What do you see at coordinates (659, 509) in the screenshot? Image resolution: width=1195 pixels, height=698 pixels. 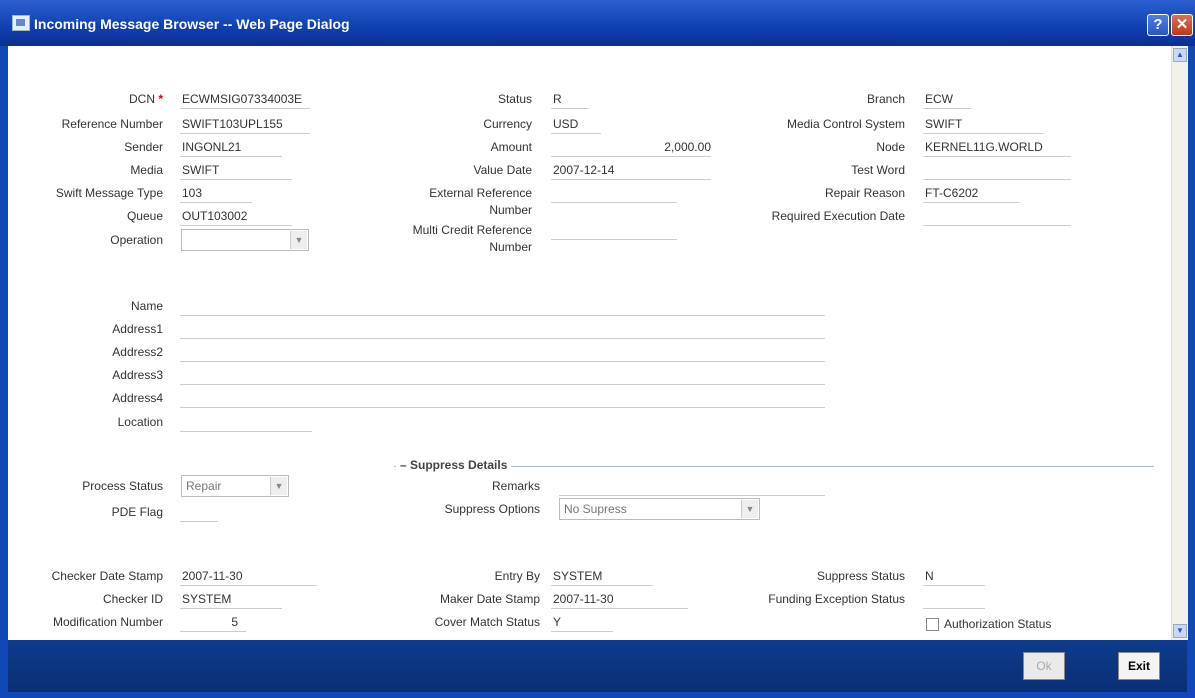 I see `suppress-options-select: No Supress ▼` at bounding box center [659, 509].